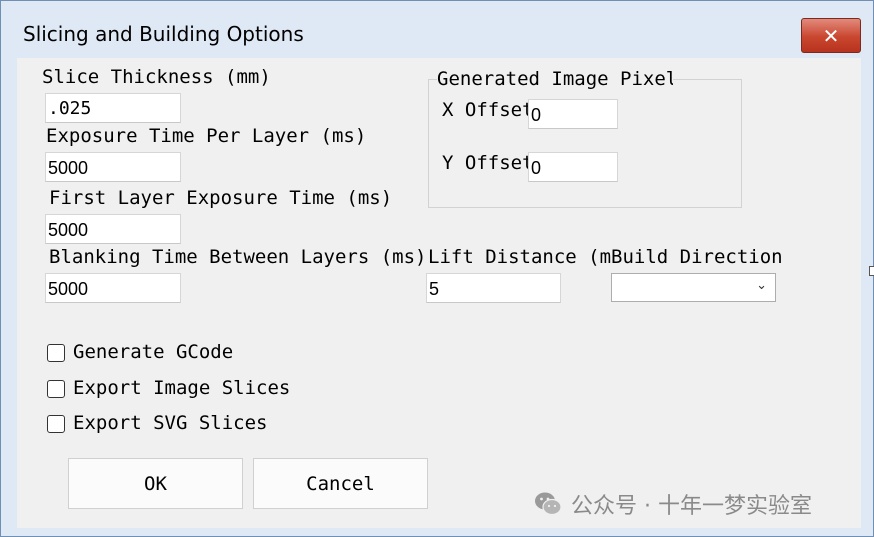  I want to click on y-offset-input: 0, so click(573, 167).